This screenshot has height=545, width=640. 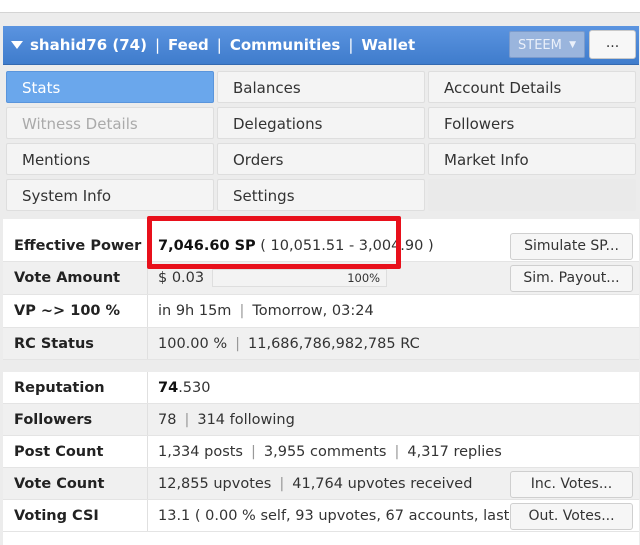 I want to click on tab-market-info: Market Info, so click(x=532, y=159).